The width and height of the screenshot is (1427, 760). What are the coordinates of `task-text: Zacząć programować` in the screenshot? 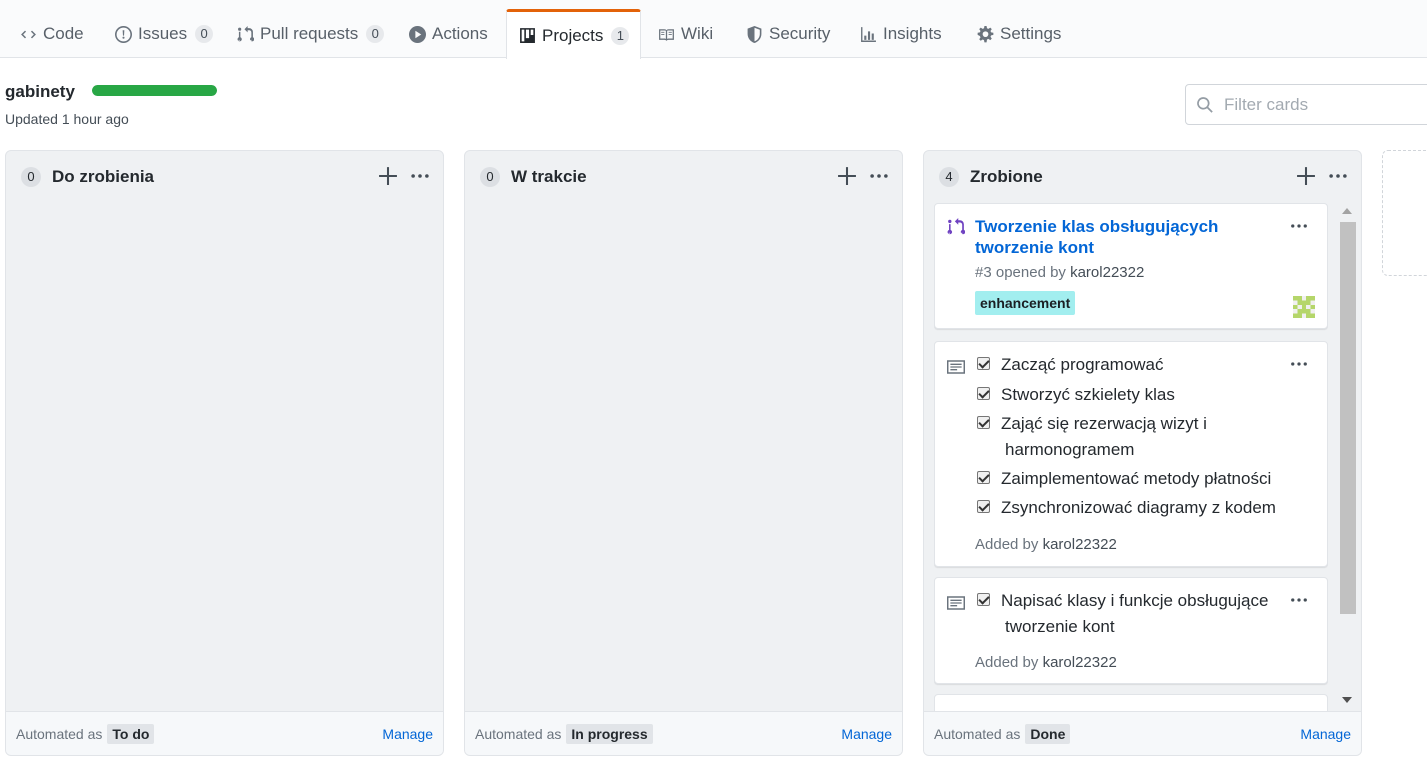 It's located at (1082, 364).